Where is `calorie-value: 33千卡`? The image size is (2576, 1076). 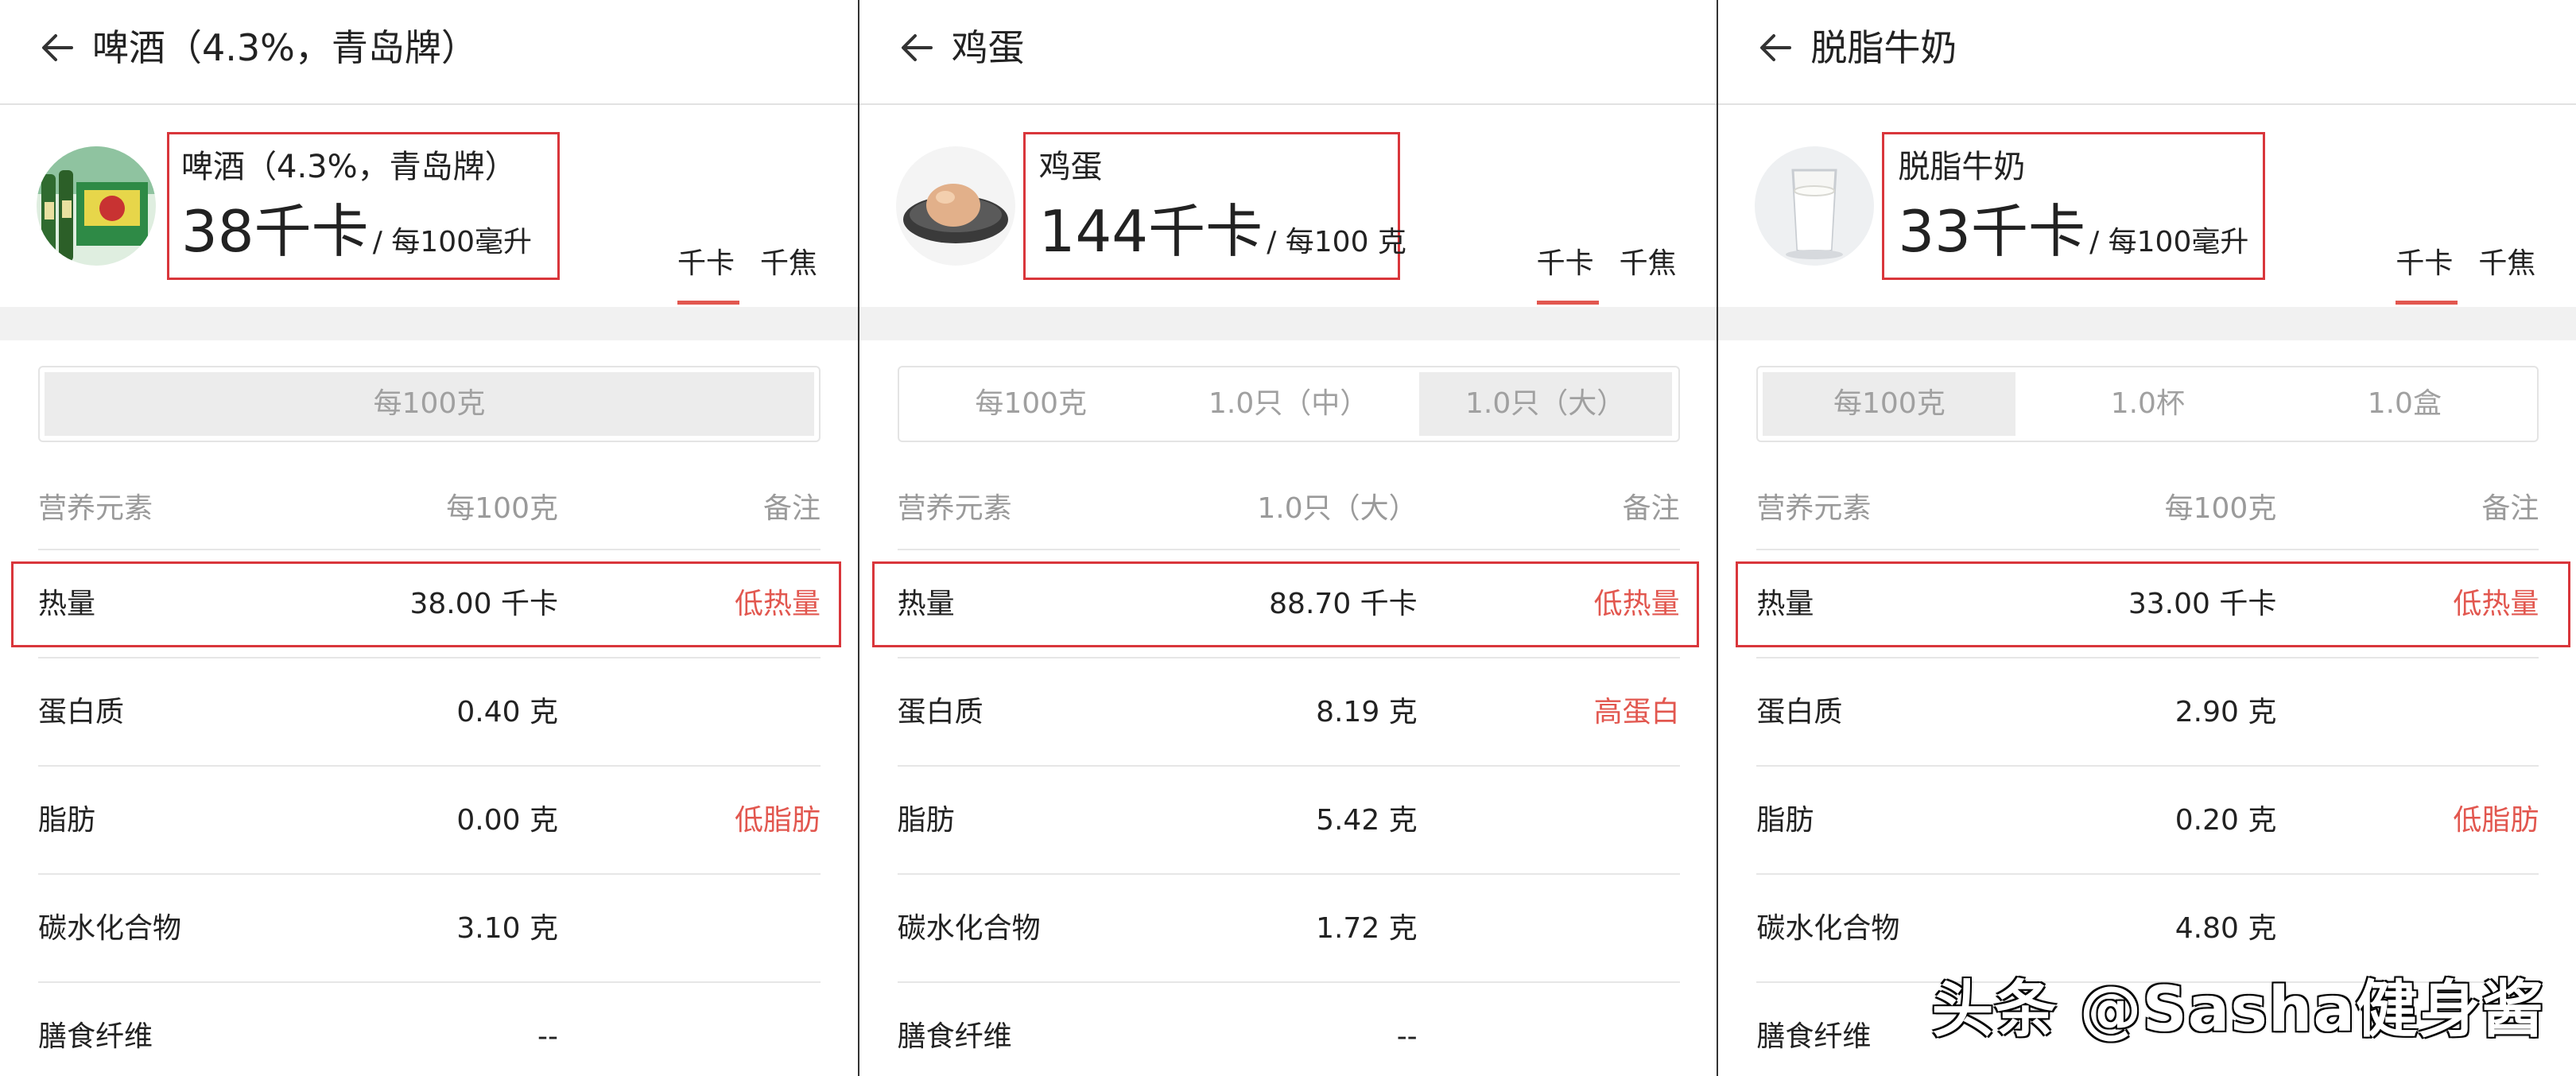 calorie-value: 33千卡 is located at coordinates (1992, 232).